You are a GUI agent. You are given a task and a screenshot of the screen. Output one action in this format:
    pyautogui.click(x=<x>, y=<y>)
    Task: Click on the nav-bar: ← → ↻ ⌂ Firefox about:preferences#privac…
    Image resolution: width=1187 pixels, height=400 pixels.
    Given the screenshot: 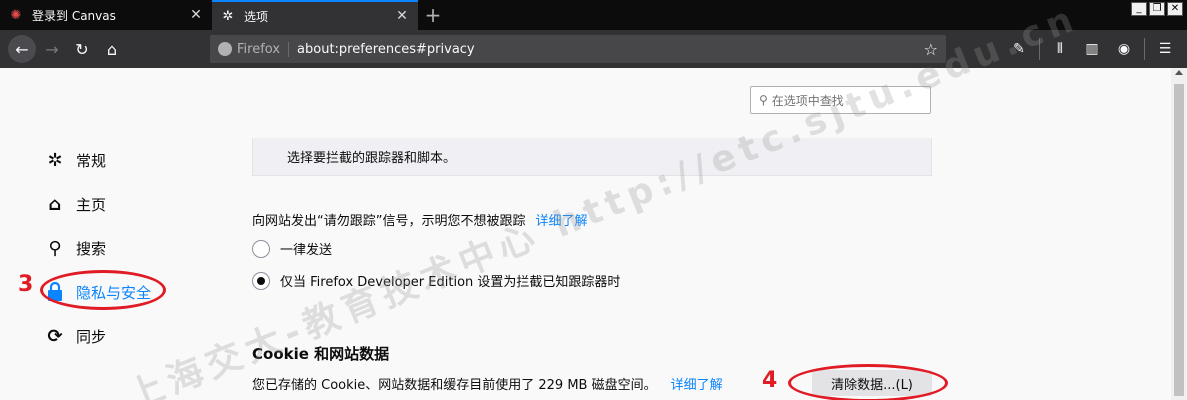 What is the action you would take?
    pyautogui.click(x=593, y=49)
    